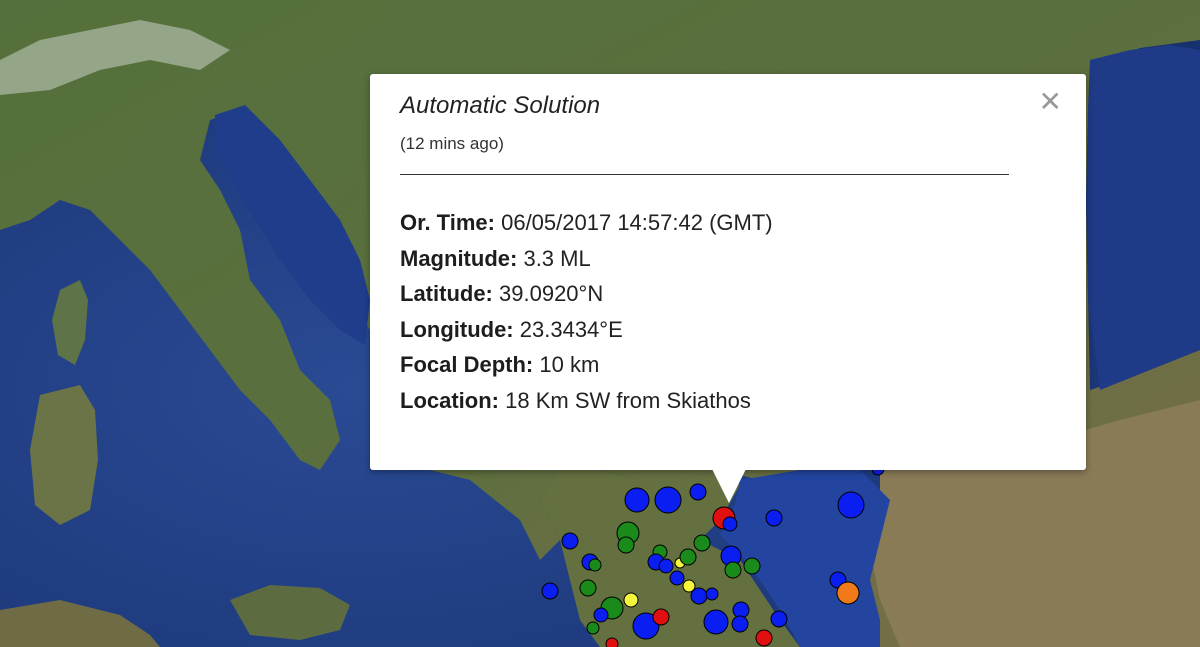 The height and width of the screenshot is (647, 1200). Describe the element at coordinates (64, 455) in the screenshot. I see `sardinia-island` at that location.